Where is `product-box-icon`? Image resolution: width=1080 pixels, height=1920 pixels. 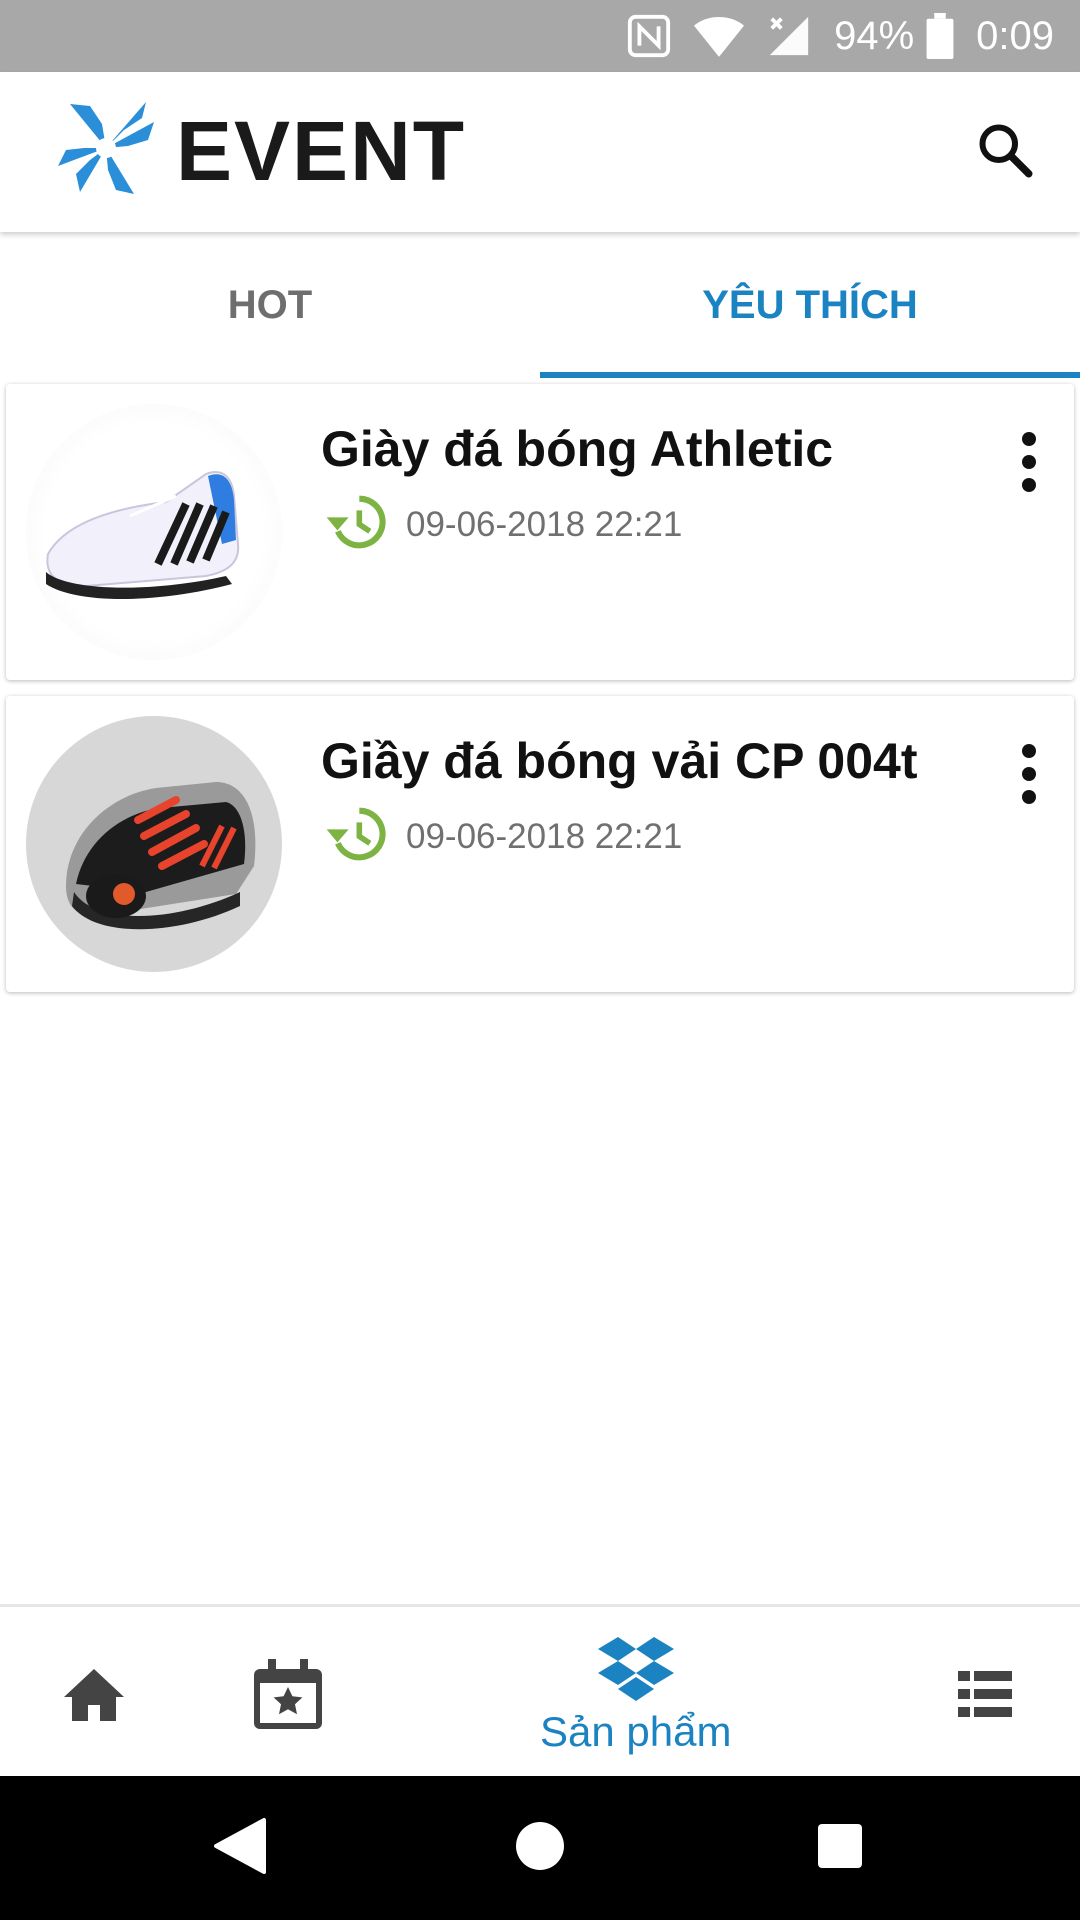 product-box-icon is located at coordinates (635, 1671).